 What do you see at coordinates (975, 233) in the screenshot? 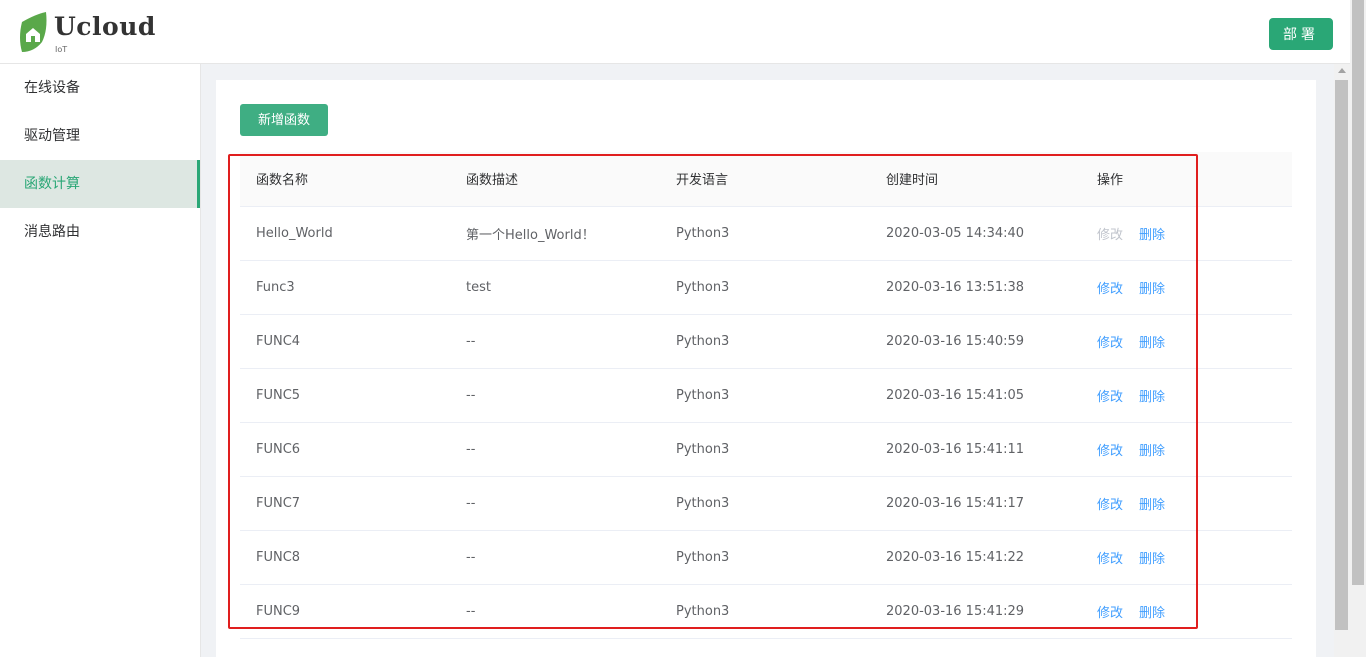
I see `function-created-time-cell: 2020-03-05 14:34:40` at bounding box center [975, 233].